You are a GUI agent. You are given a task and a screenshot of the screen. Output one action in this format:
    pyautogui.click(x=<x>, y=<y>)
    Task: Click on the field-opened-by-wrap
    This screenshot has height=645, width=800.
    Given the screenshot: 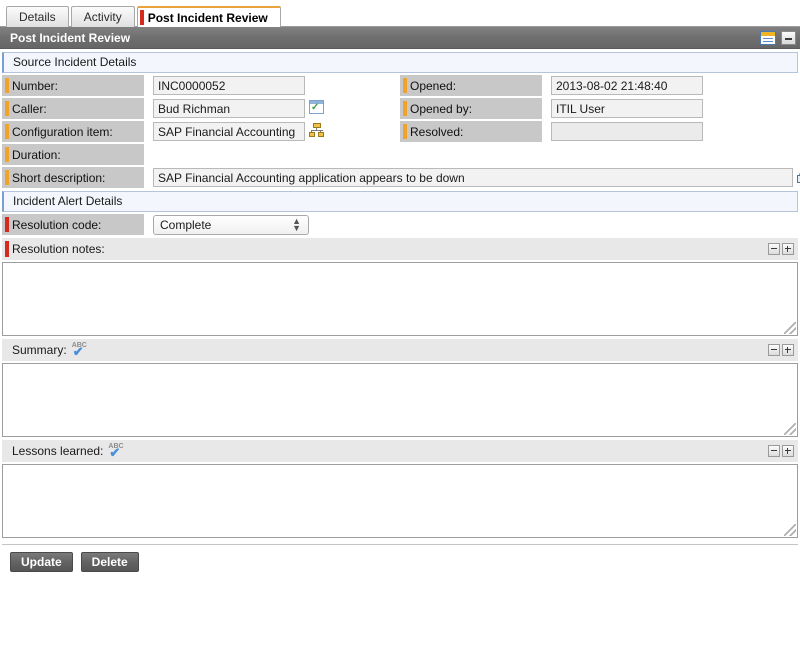 What is the action you would take?
    pyautogui.click(x=670, y=108)
    